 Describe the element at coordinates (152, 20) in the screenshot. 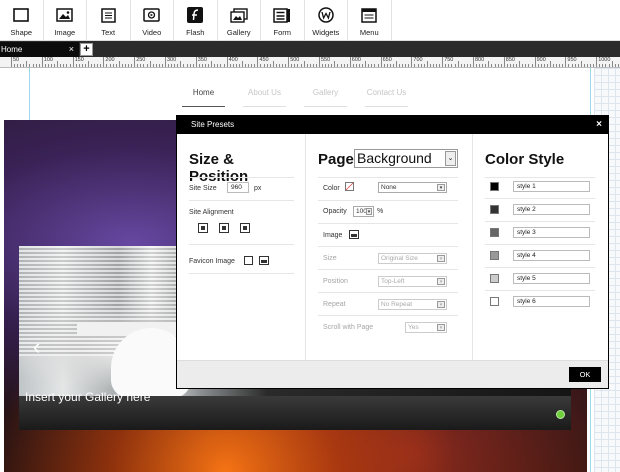

I see `tool-video: Video` at that location.